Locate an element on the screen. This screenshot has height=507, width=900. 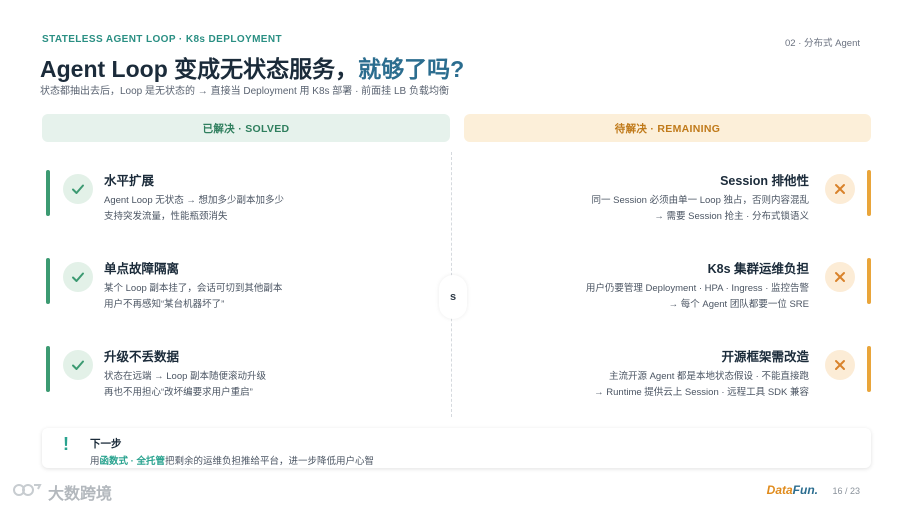
solved-column-header: 已解决 · SOLVED is located at coordinates (246, 128).